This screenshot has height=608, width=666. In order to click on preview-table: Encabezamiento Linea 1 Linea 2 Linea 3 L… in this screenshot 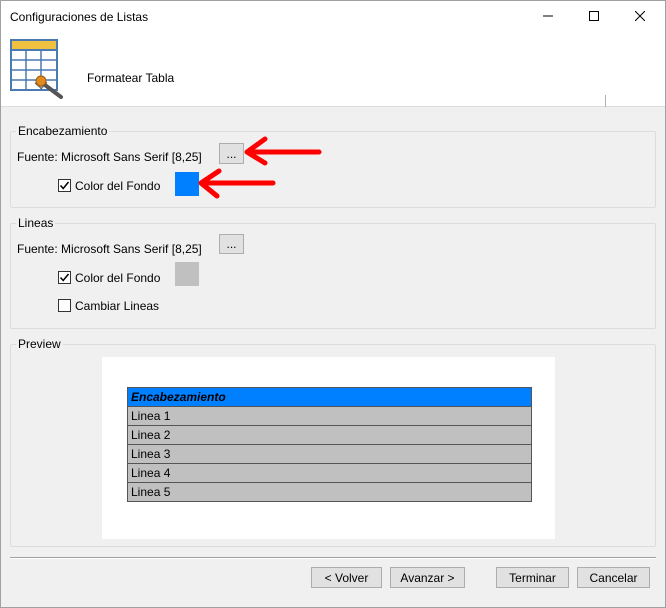, I will do `click(329, 444)`.